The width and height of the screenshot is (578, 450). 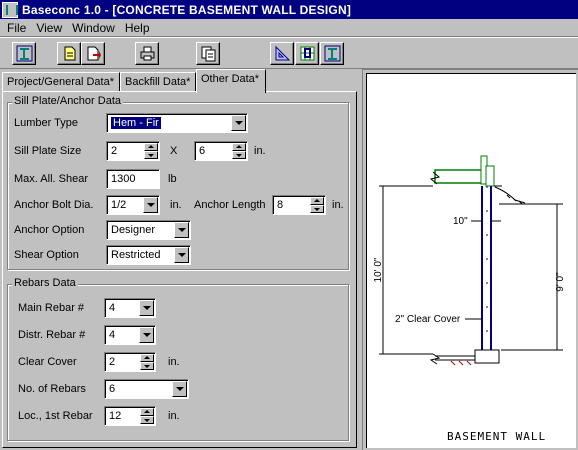 I want to click on anchor-option-select: Designer, so click(x=148, y=230).